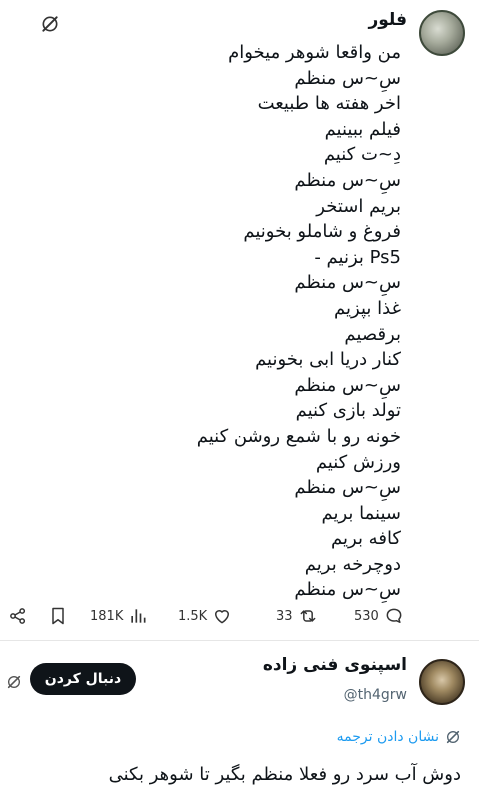 This screenshot has width=479, height=800. Describe the element at coordinates (394, 615) in the screenshot. I see `reply-icon` at that location.